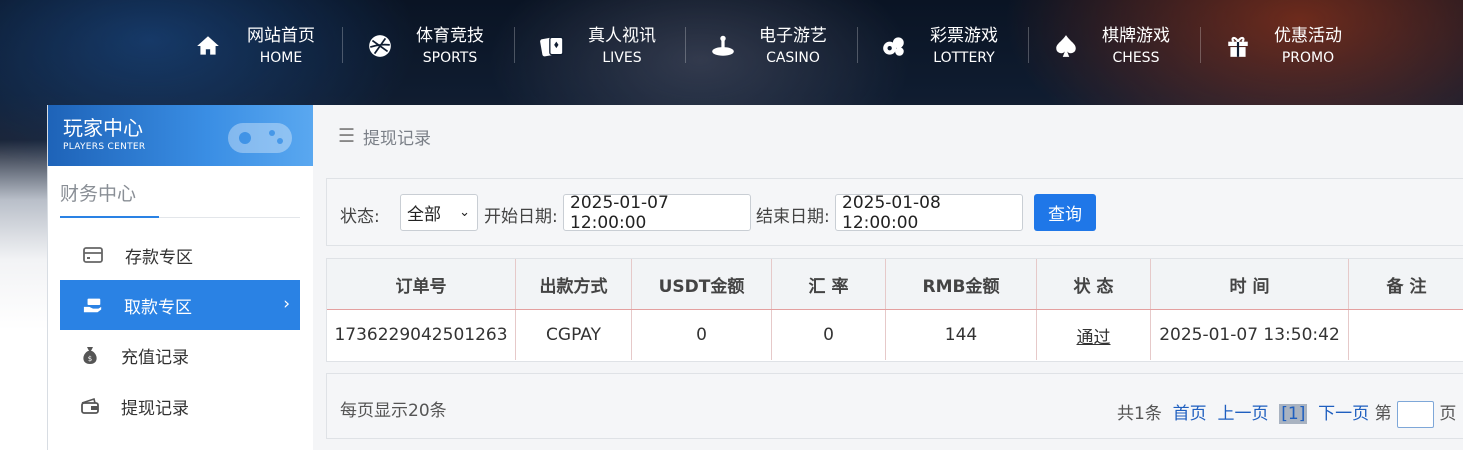 The height and width of the screenshot is (450, 1463). Describe the element at coordinates (1094, 335) in the screenshot. I see `status-cell: 通过` at that location.